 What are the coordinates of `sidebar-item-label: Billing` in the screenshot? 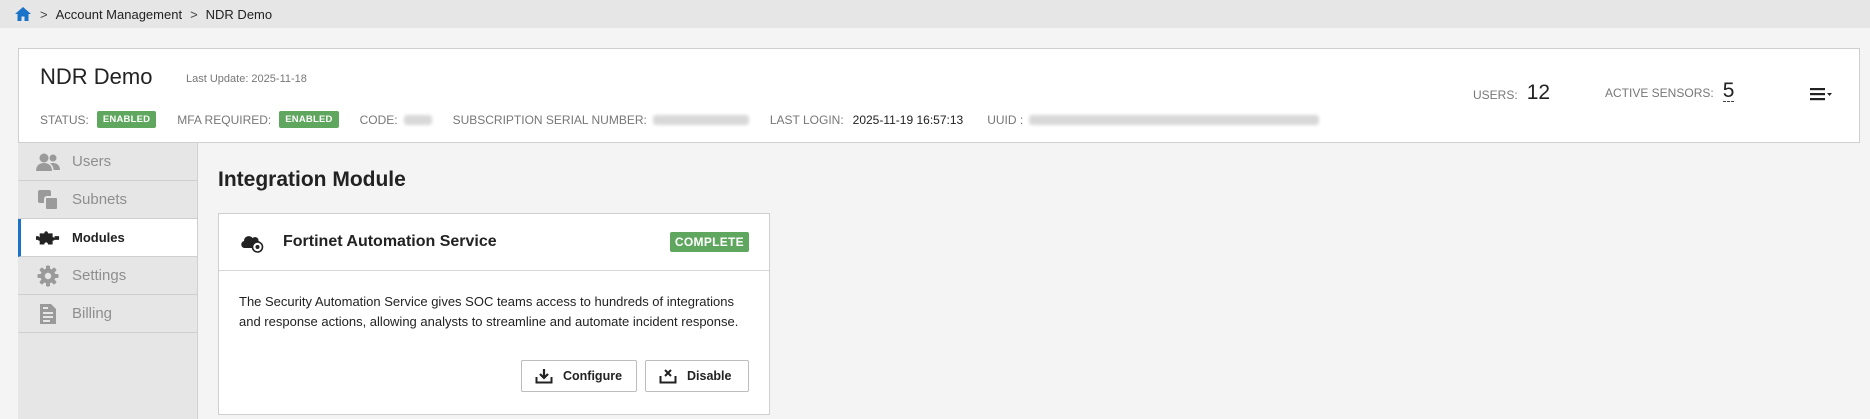 It's located at (92, 313).